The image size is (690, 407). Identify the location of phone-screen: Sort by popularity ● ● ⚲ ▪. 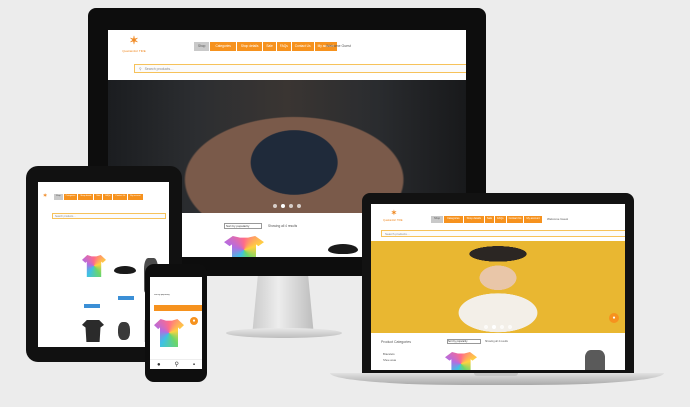
(176, 323).